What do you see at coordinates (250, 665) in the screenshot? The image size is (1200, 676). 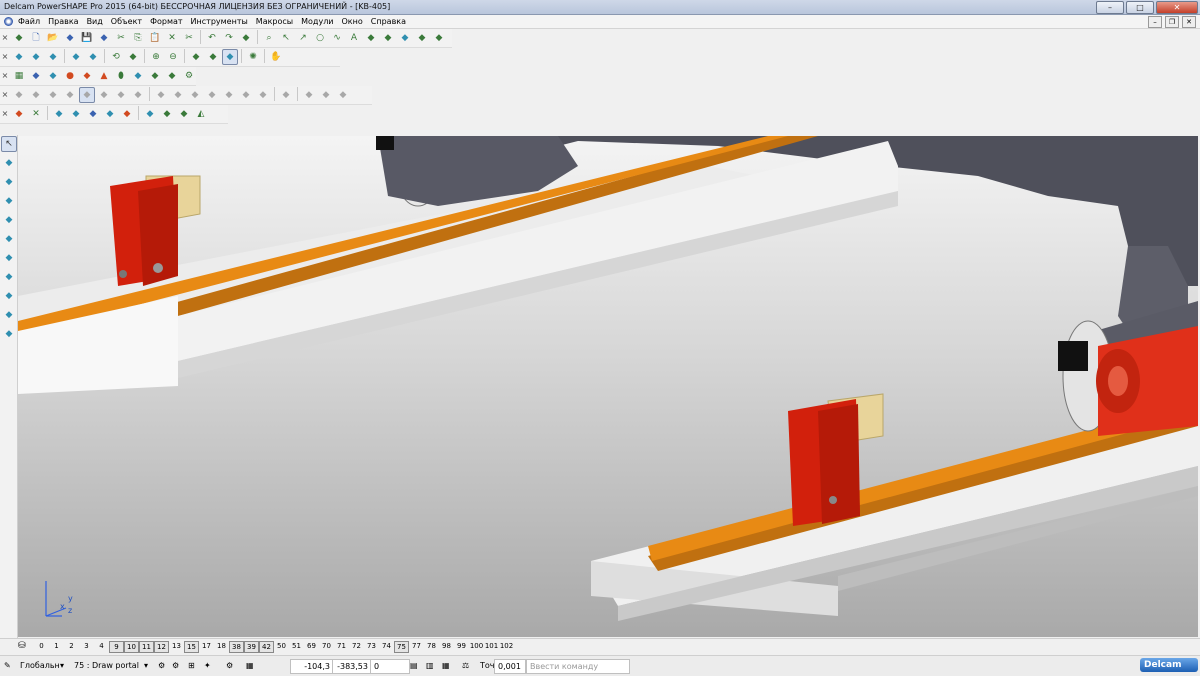 I see `grid-toggle-icon: ▦` at bounding box center [250, 665].